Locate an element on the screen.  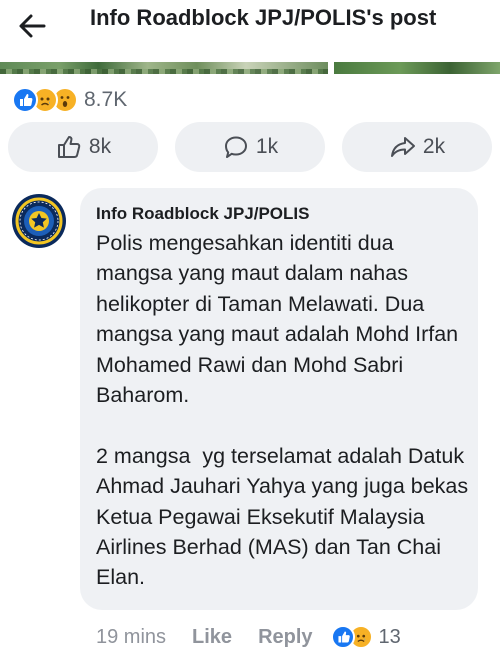
post-image-preview is located at coordinates (250, 68).